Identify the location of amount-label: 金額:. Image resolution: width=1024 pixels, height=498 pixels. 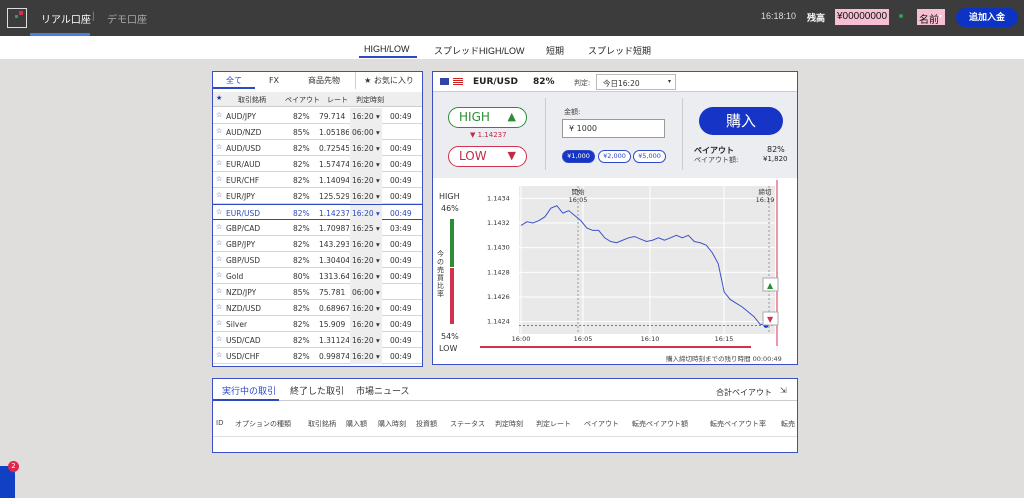
(572, 112).